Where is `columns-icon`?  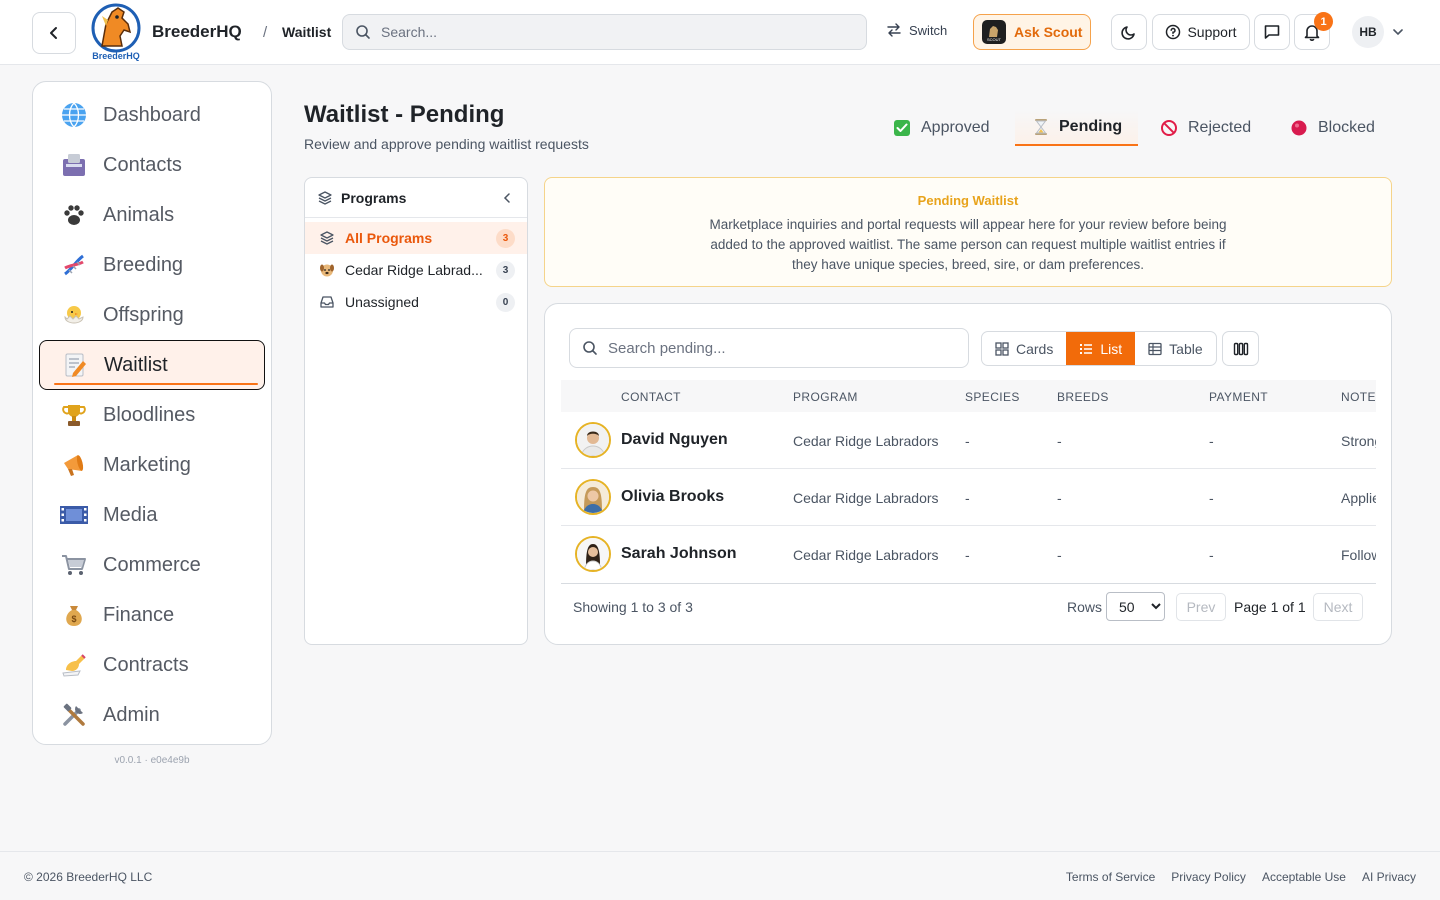
columns-icon is located at coordinates (1240, 348).